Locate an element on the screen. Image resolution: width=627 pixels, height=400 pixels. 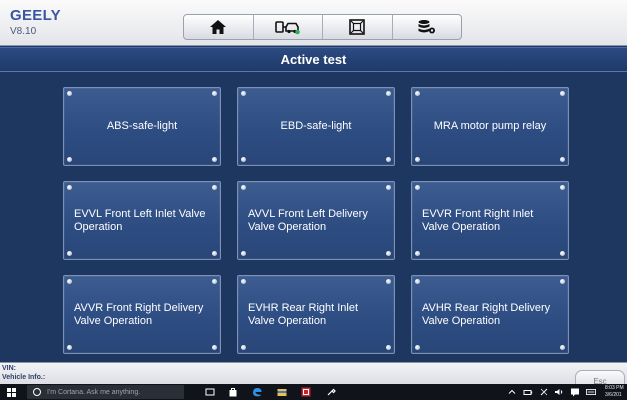
tray-clock: 8:03 PM 3/6/201 is located at coordinates (614, 392).